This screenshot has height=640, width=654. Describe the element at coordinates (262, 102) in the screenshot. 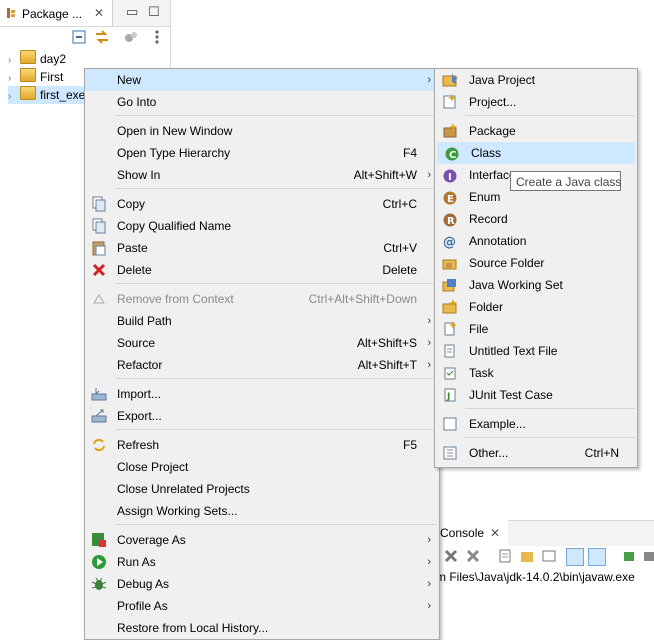

I see `menu-item-go-into: Go Into` at that location.